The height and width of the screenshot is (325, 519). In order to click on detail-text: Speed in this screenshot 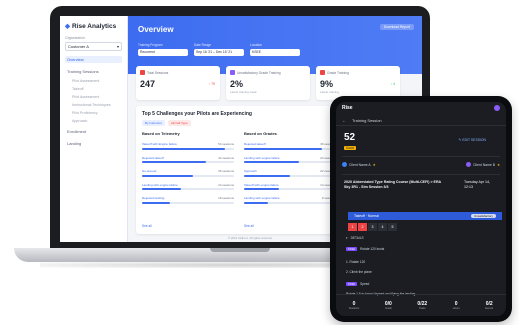, I will do `click(365, 284)`.